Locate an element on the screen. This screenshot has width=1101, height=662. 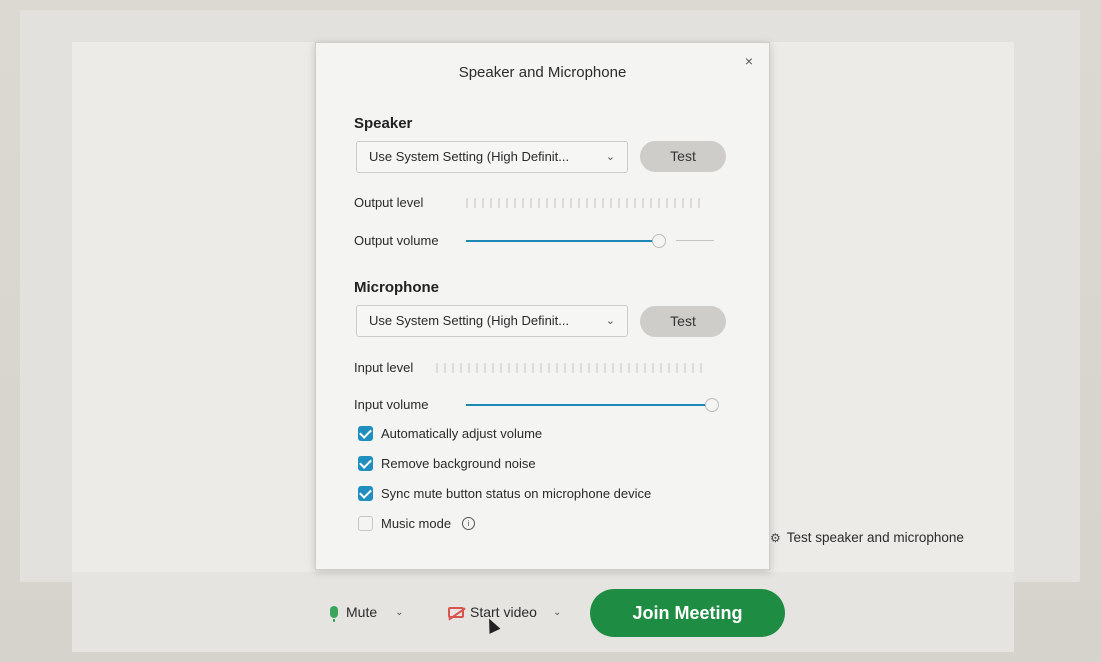
speaker-device-select: Use System Setting (High Definit... ⌄ is located at coordinates (492, 157).